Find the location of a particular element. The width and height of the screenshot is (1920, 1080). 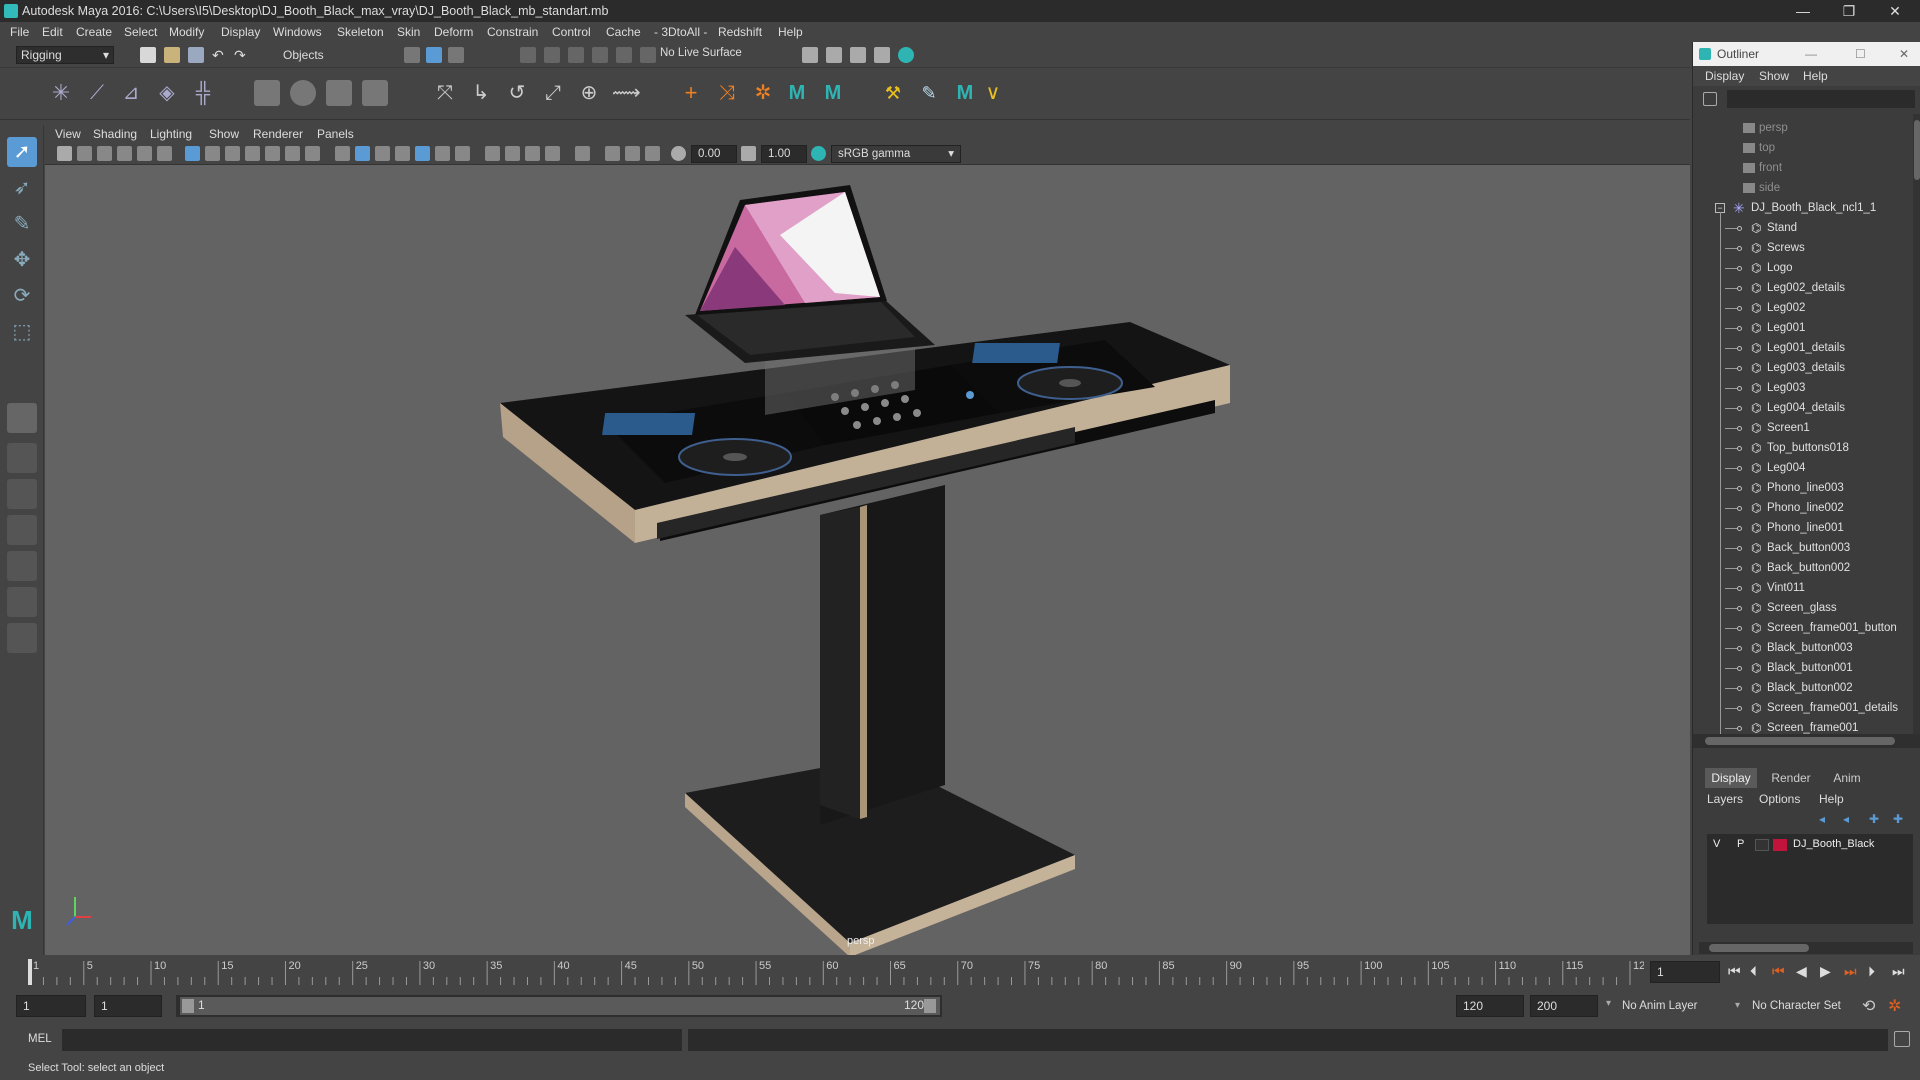

pole-vector-icon: ⟿ is located at coordinates (626, 93).